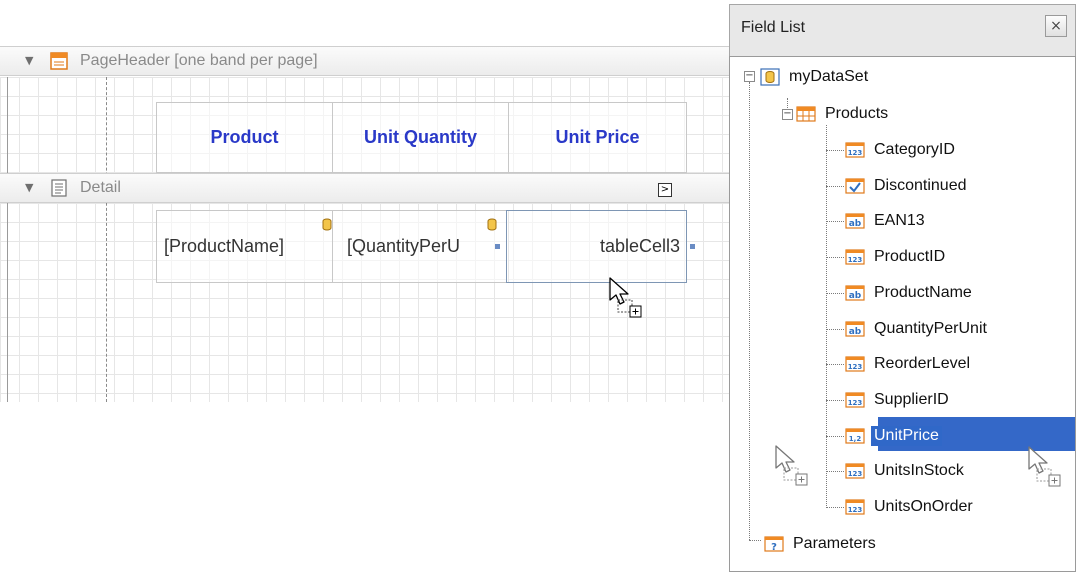 Image resolution: width=1079 pixels, height=577 pixels. I want to click on tree-node-field: 123 UnitsOnOrder, so click(910, 507).